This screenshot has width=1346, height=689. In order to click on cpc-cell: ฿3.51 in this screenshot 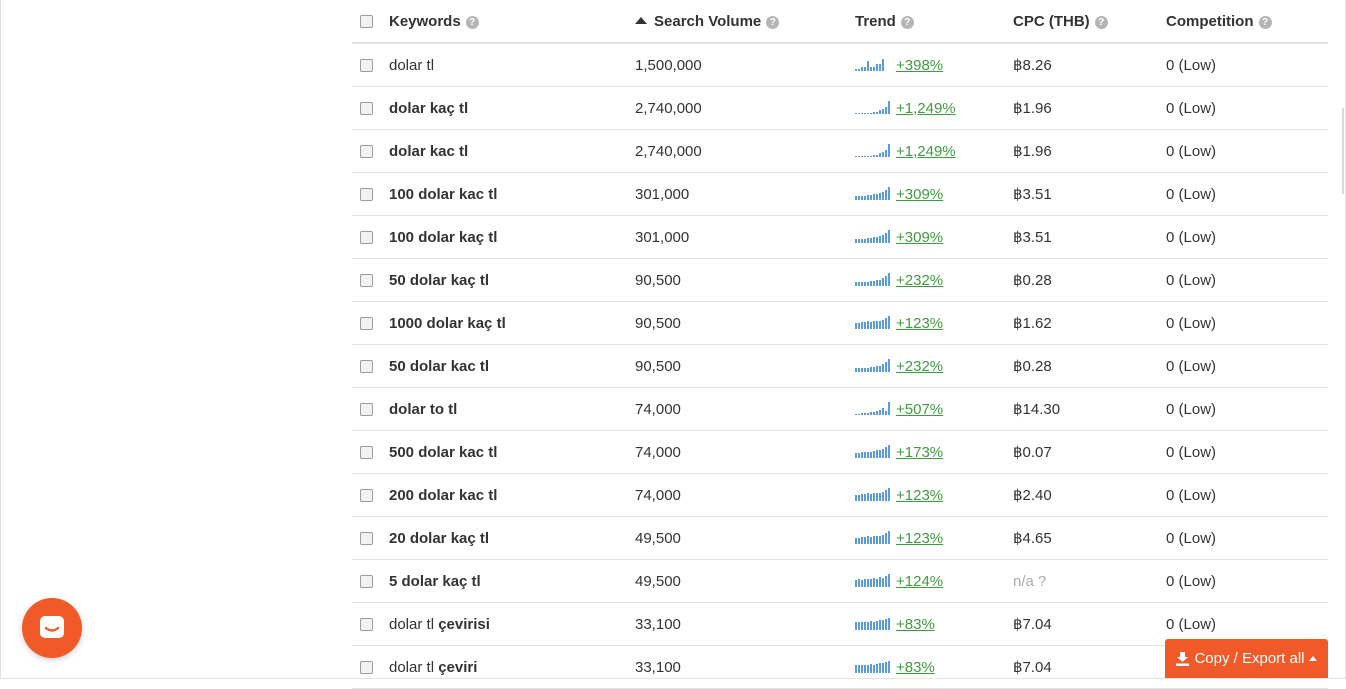, I will do `click(1089, 237)`.